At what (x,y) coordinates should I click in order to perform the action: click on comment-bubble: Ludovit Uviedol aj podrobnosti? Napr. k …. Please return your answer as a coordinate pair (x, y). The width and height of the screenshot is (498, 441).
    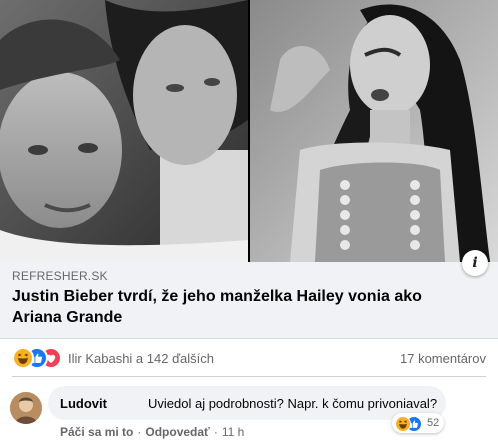
    Looking at the image, I should click on (247, 403).